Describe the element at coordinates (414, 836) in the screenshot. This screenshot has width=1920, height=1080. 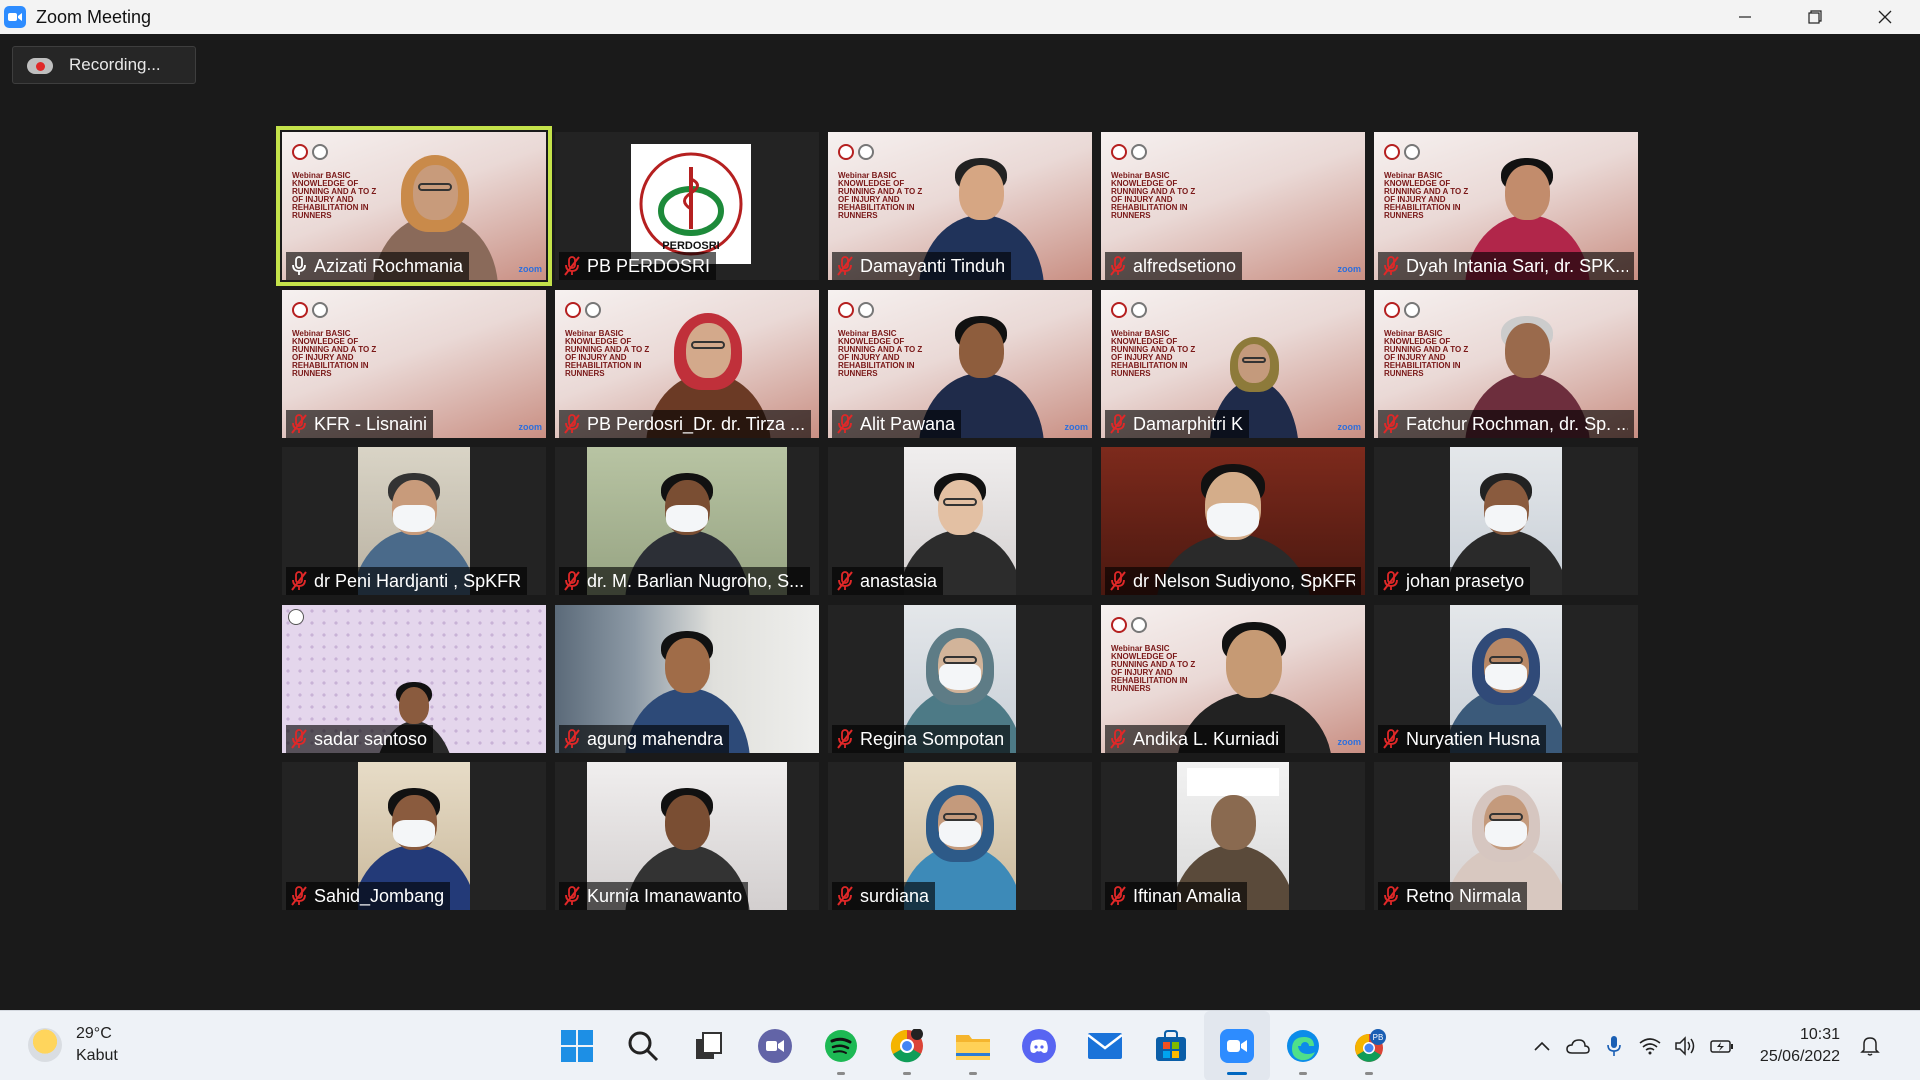
I see `participant-tile: Sahid_Jombang` at that location.